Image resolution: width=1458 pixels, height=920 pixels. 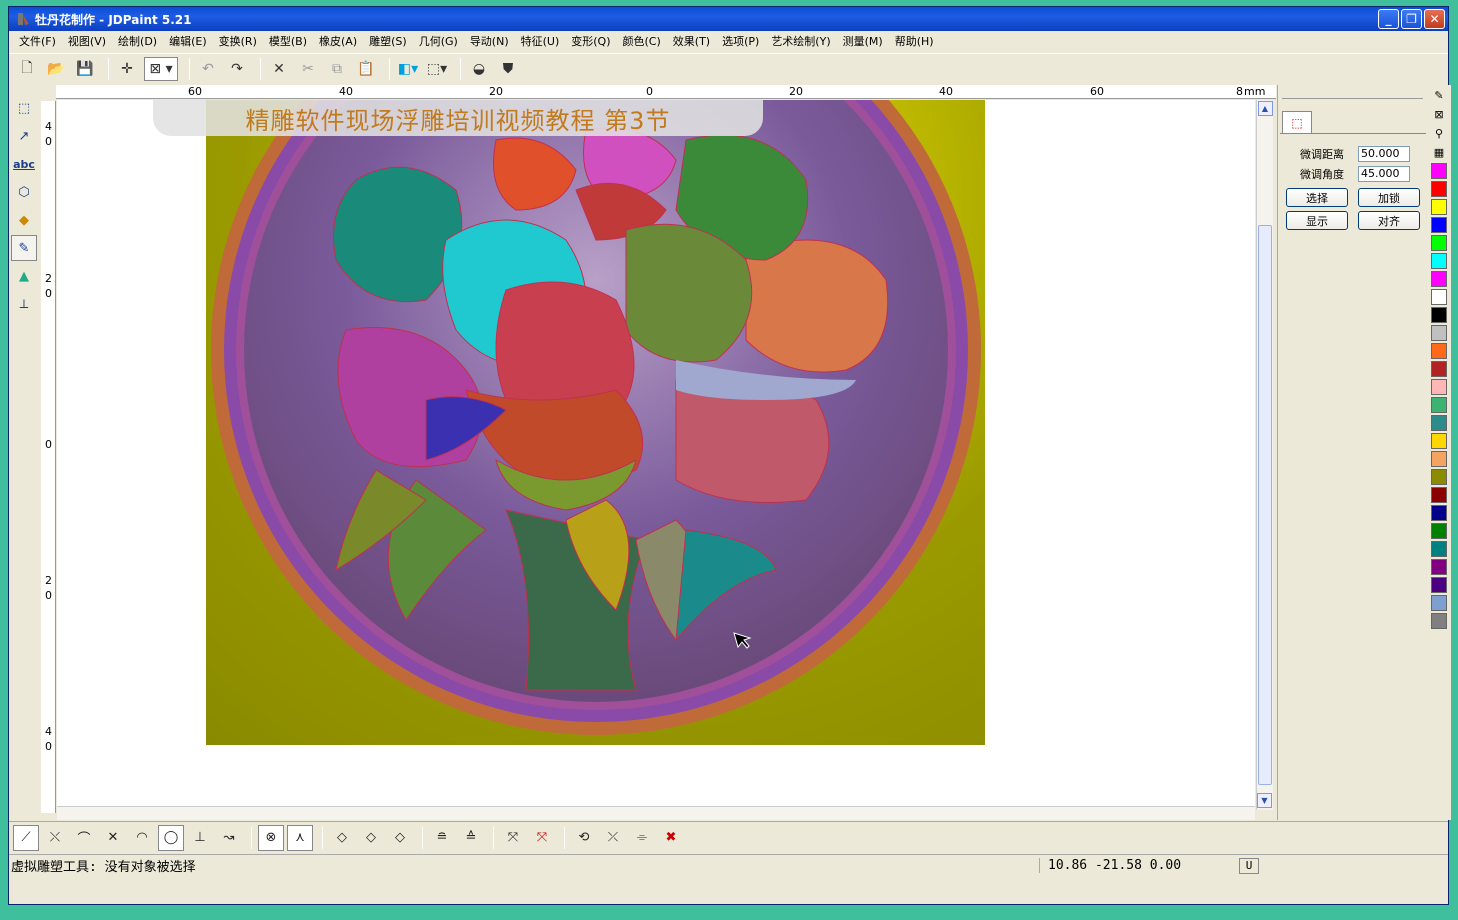 I want to click on node-split-icon: ⋏, so click(x=300, y=837).